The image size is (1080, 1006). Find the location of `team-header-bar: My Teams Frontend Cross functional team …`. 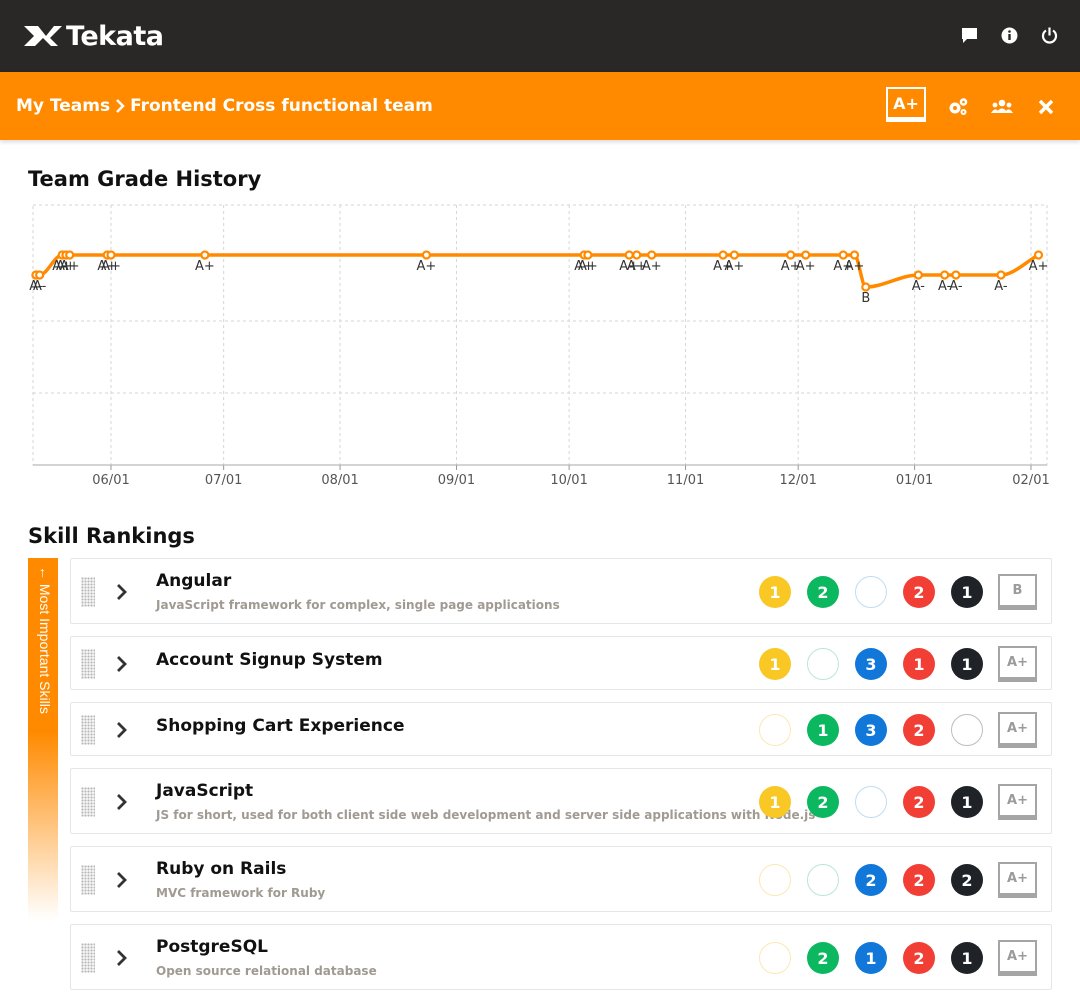

team-header-bar: My Teams Frontend Cross functional team … is located at coordinates (540, 106).